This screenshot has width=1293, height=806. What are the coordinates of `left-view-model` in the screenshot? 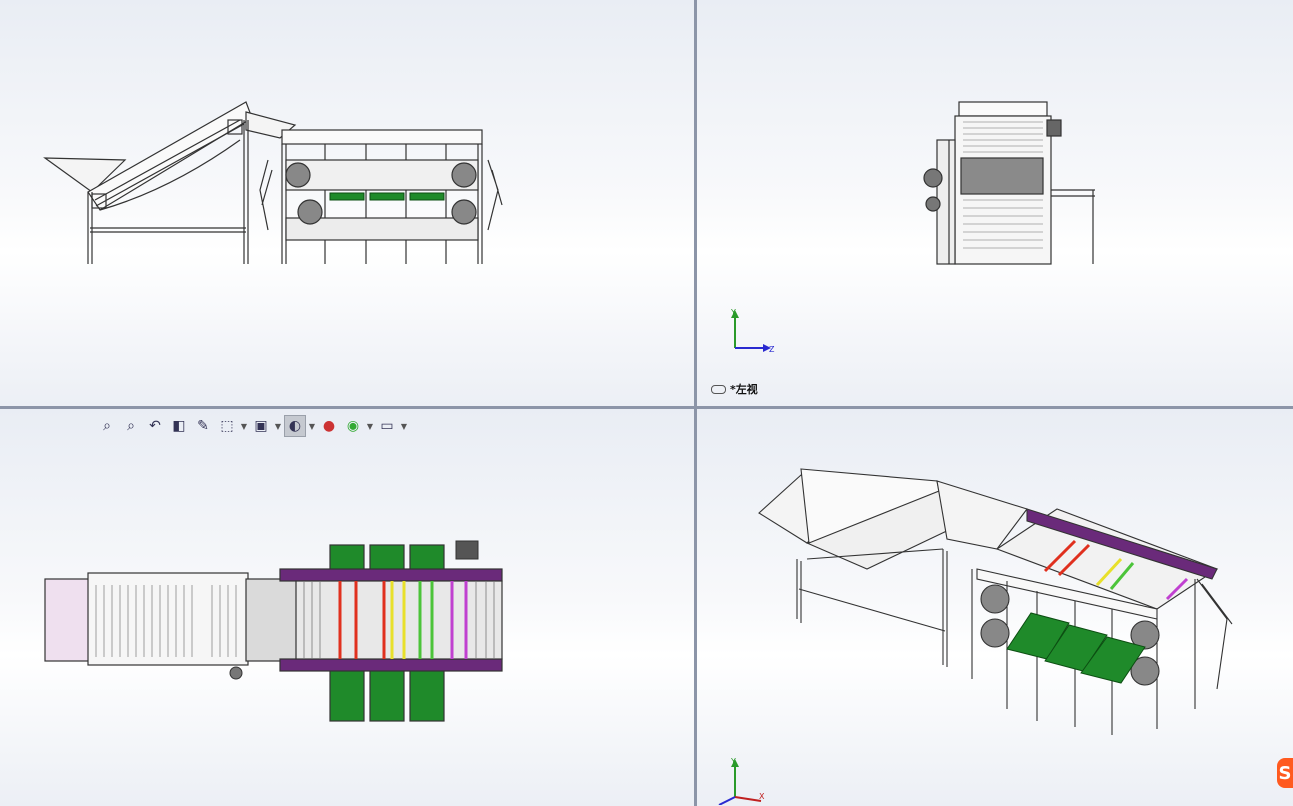 It's located at (1009, 183).